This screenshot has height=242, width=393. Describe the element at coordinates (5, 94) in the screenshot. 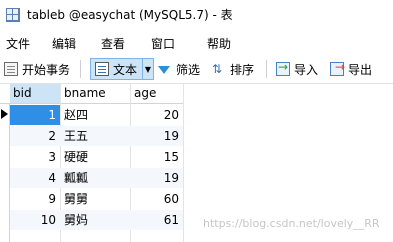

I see `grid-corner` at that location.